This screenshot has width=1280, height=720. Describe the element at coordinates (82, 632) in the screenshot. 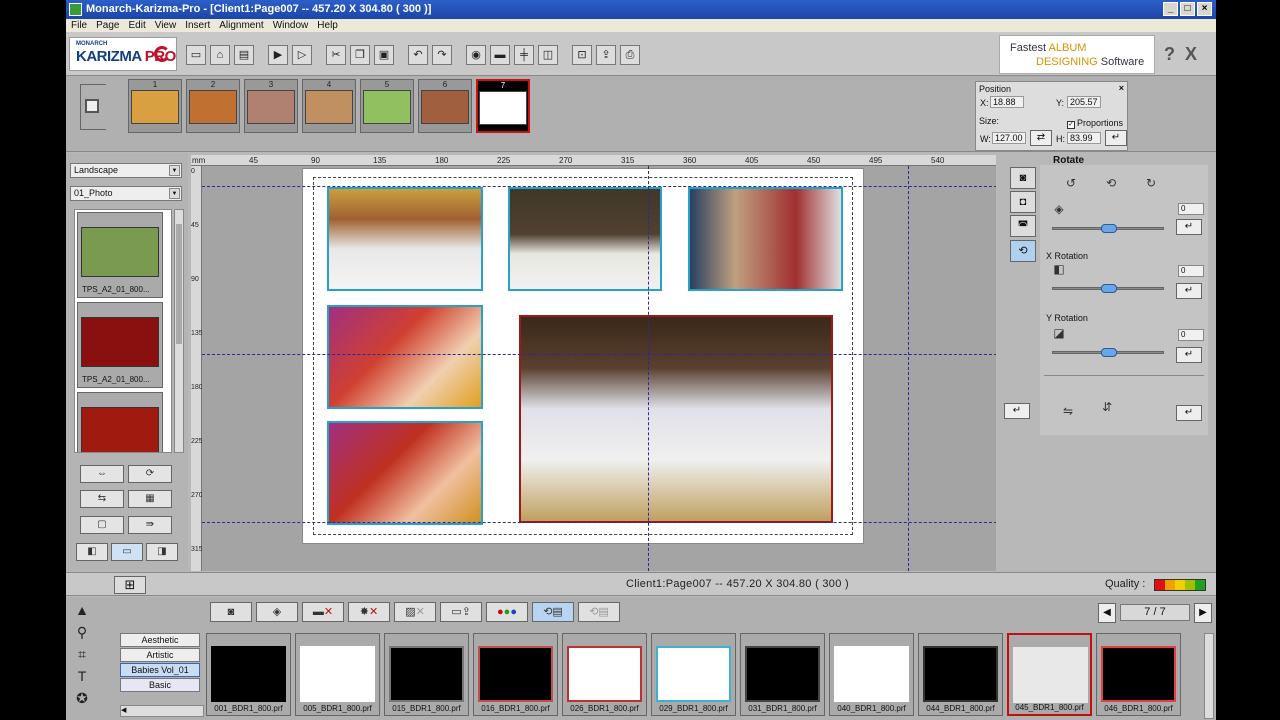

I see `zoom-photo-icon: ⚲` at that location.